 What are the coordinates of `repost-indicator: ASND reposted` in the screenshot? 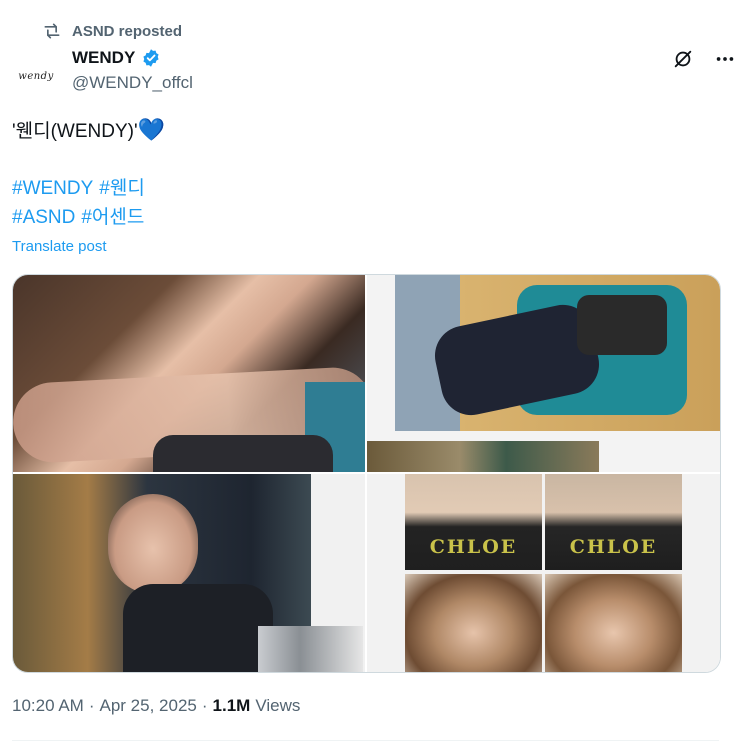 It's located at (112, 31).